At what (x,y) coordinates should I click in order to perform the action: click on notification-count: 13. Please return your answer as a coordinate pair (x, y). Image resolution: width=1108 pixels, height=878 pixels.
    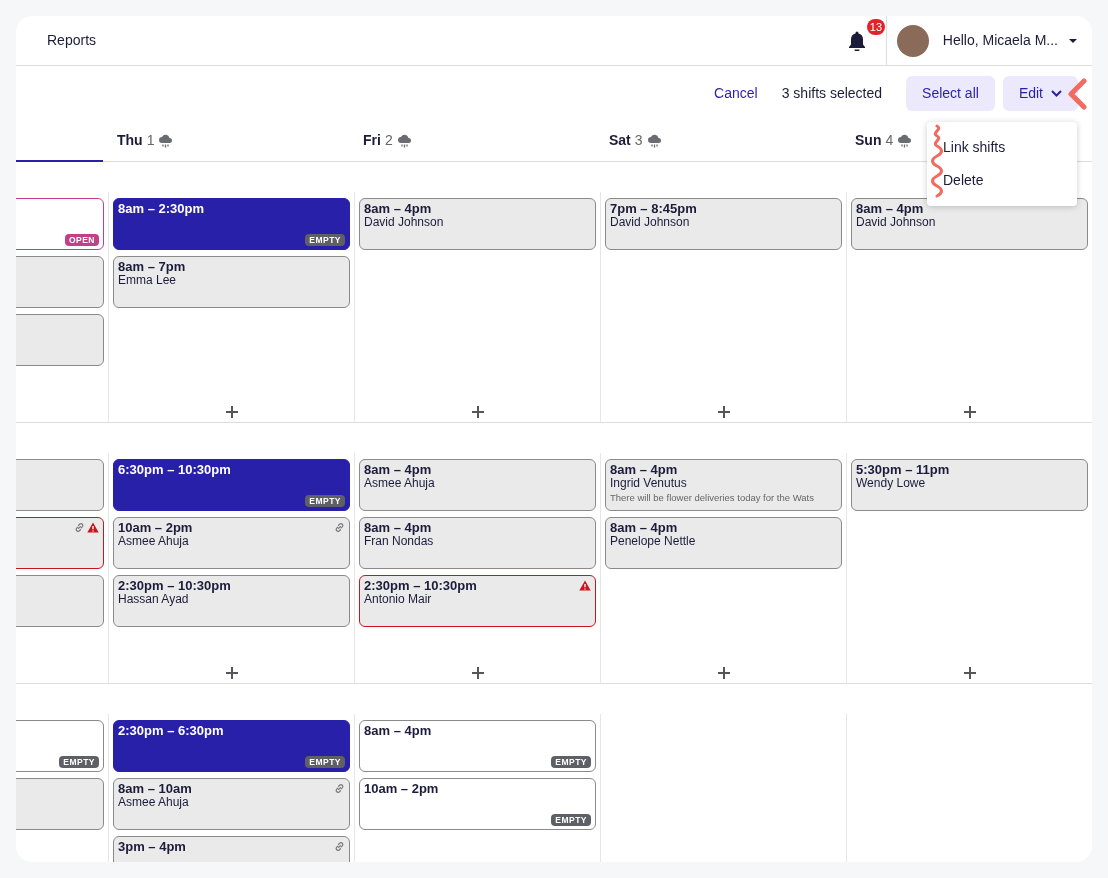
    Looking at the image, I should click on (876, 26).